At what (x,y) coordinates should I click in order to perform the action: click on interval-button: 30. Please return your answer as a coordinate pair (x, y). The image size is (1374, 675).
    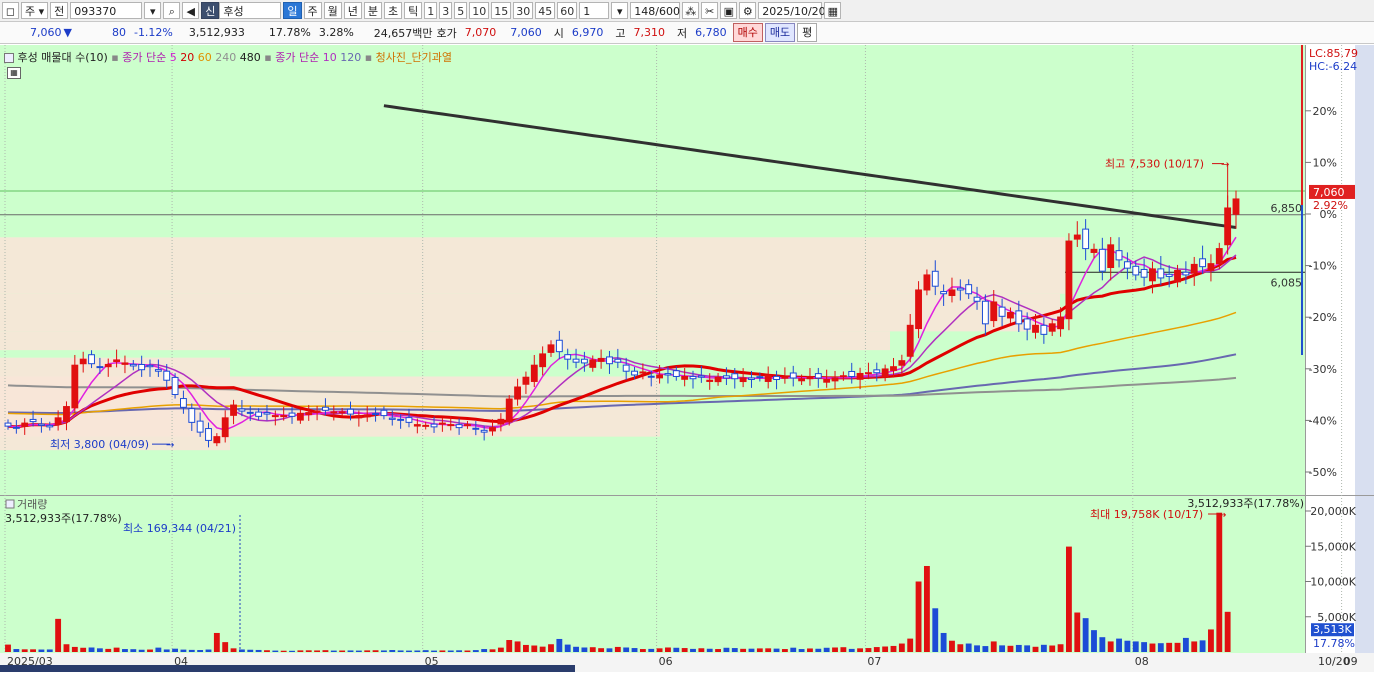
    Looking at the image, I should click on (523, 10).